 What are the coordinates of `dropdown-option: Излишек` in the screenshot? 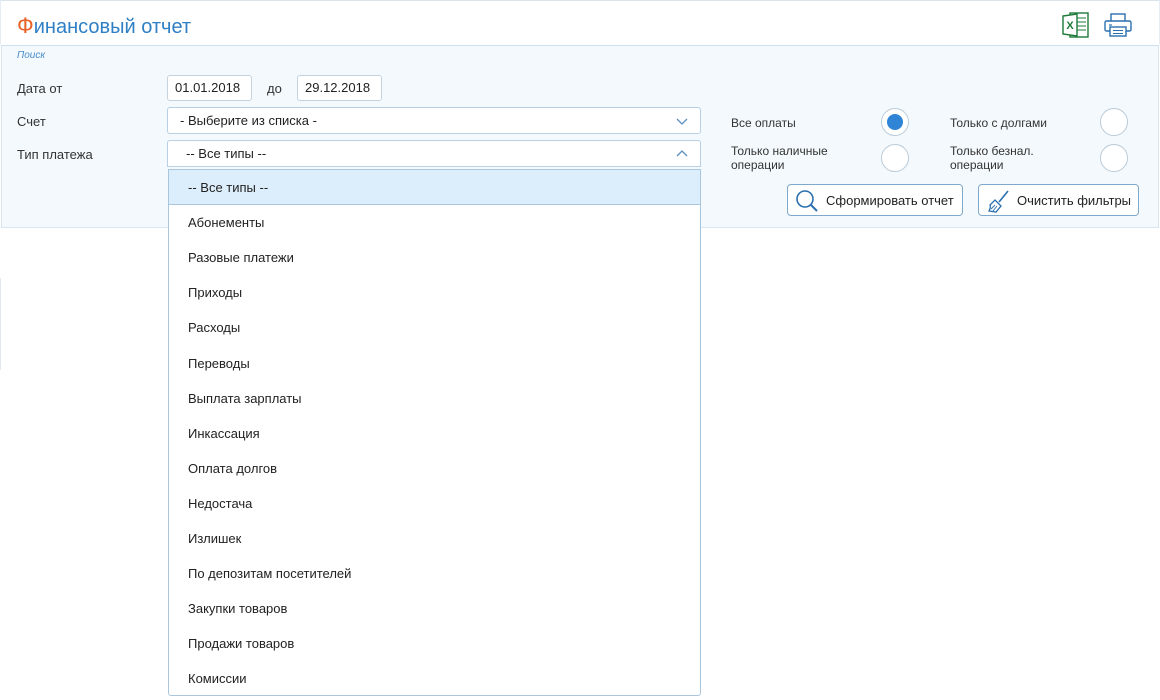 It's located at (434, 538).